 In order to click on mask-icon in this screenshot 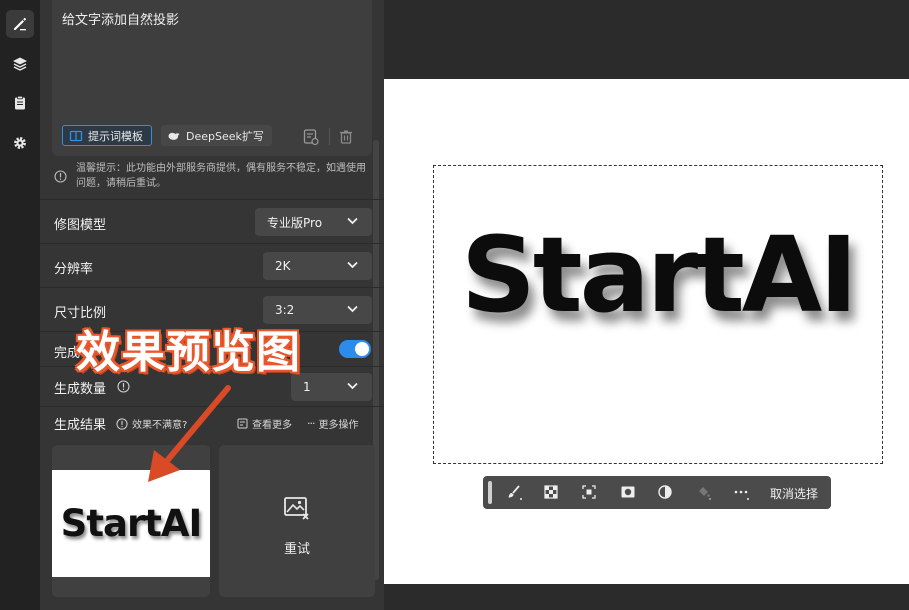, I will do `click(628, 492)`.